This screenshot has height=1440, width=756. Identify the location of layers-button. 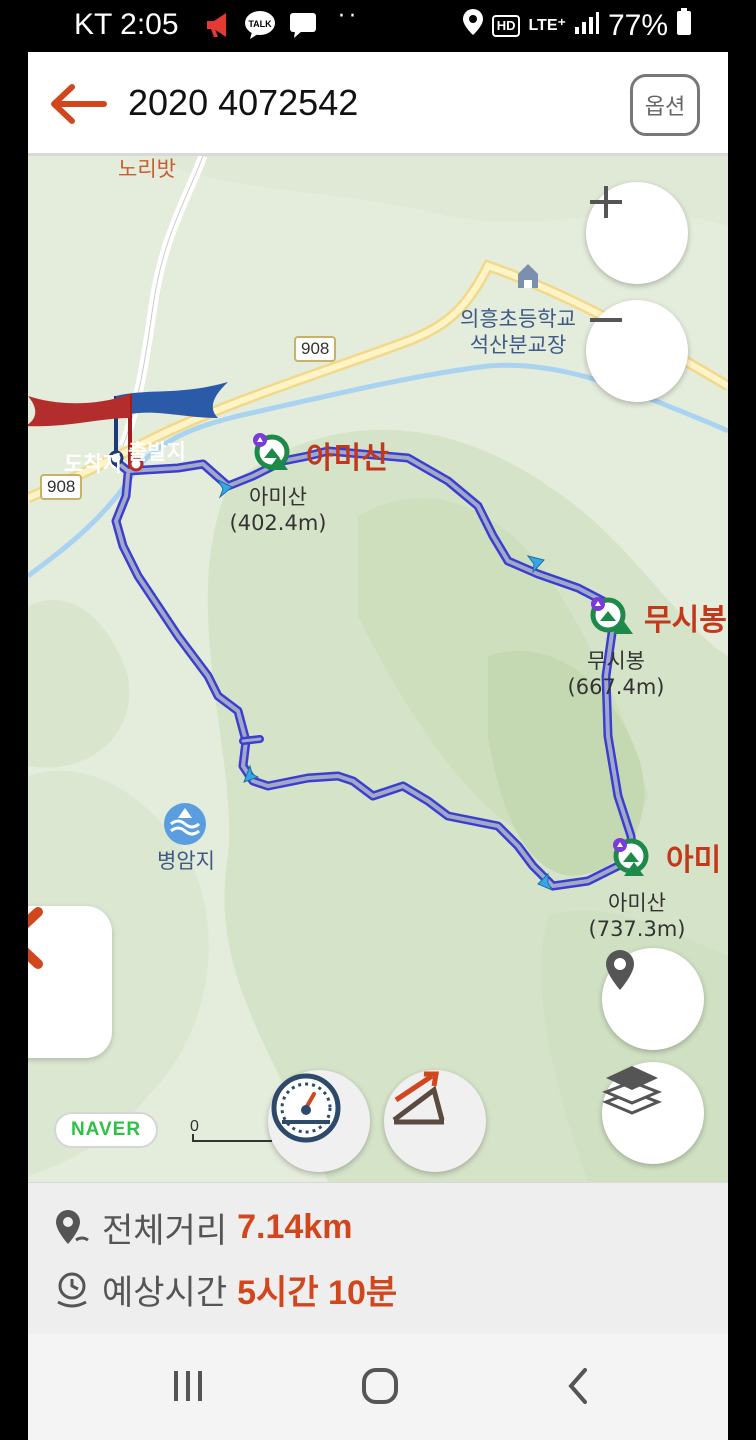
(653, 1113).